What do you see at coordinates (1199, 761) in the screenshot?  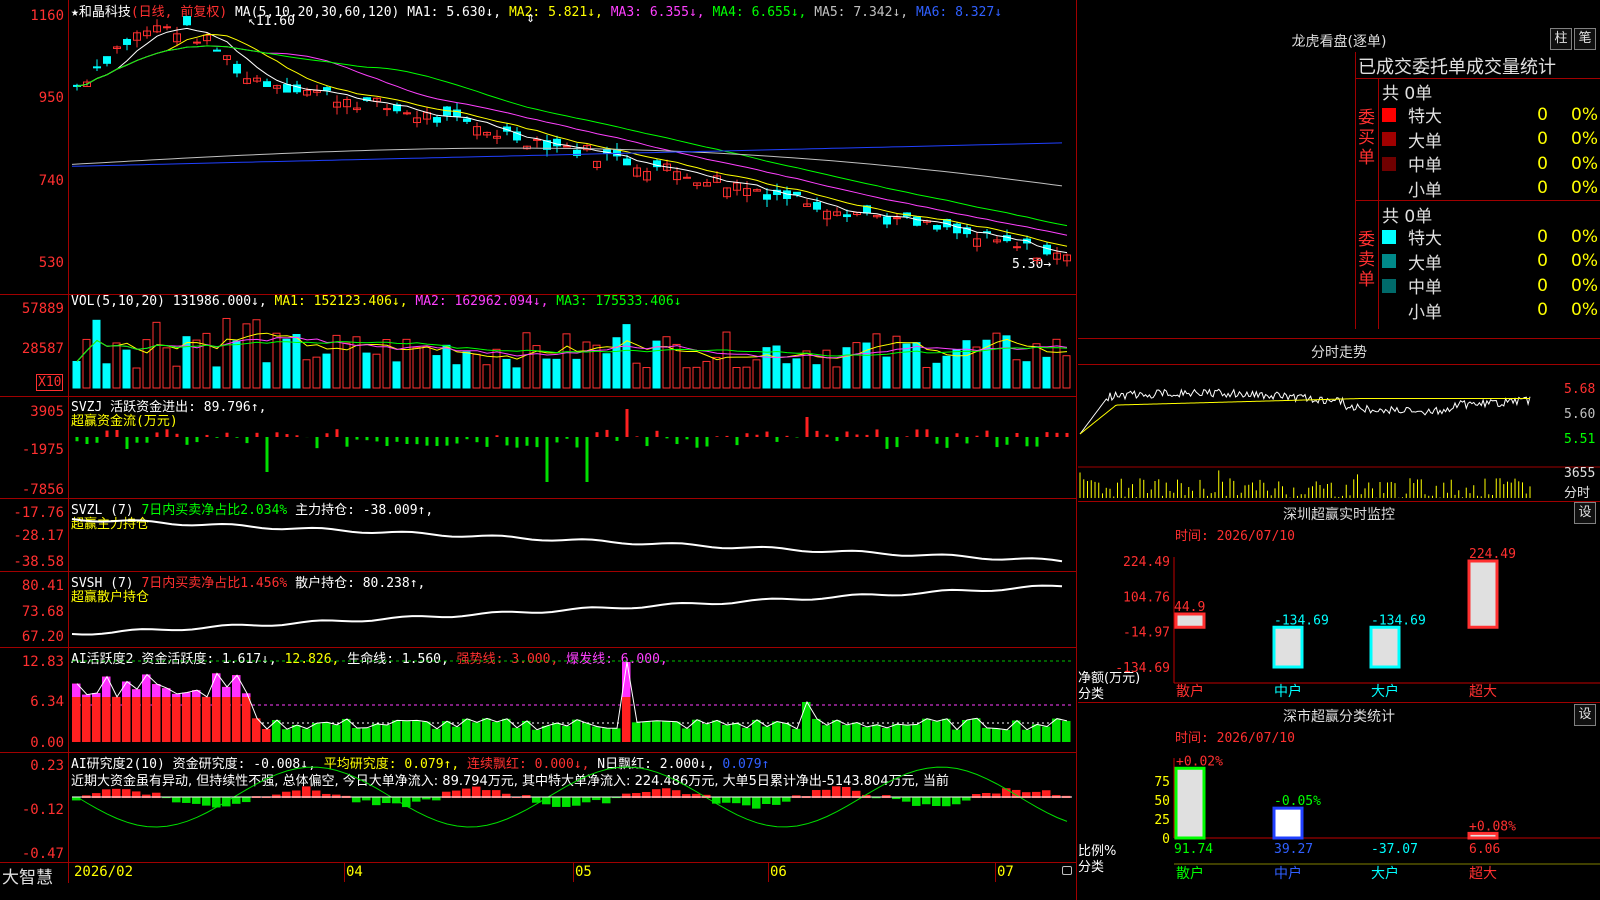 I see `szstat-delta-label: +0.02%` at bounding box center [1199, 761].